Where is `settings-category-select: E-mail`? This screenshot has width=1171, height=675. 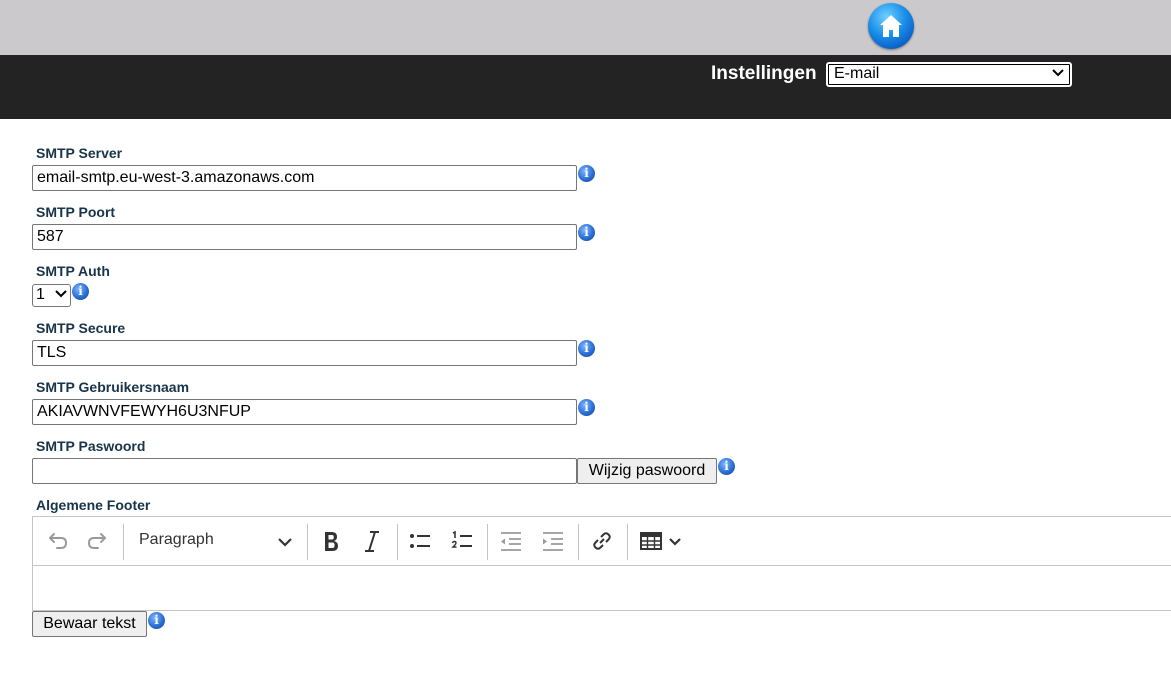
settings-category-select: E-mail is located at coordinates (949, 74).